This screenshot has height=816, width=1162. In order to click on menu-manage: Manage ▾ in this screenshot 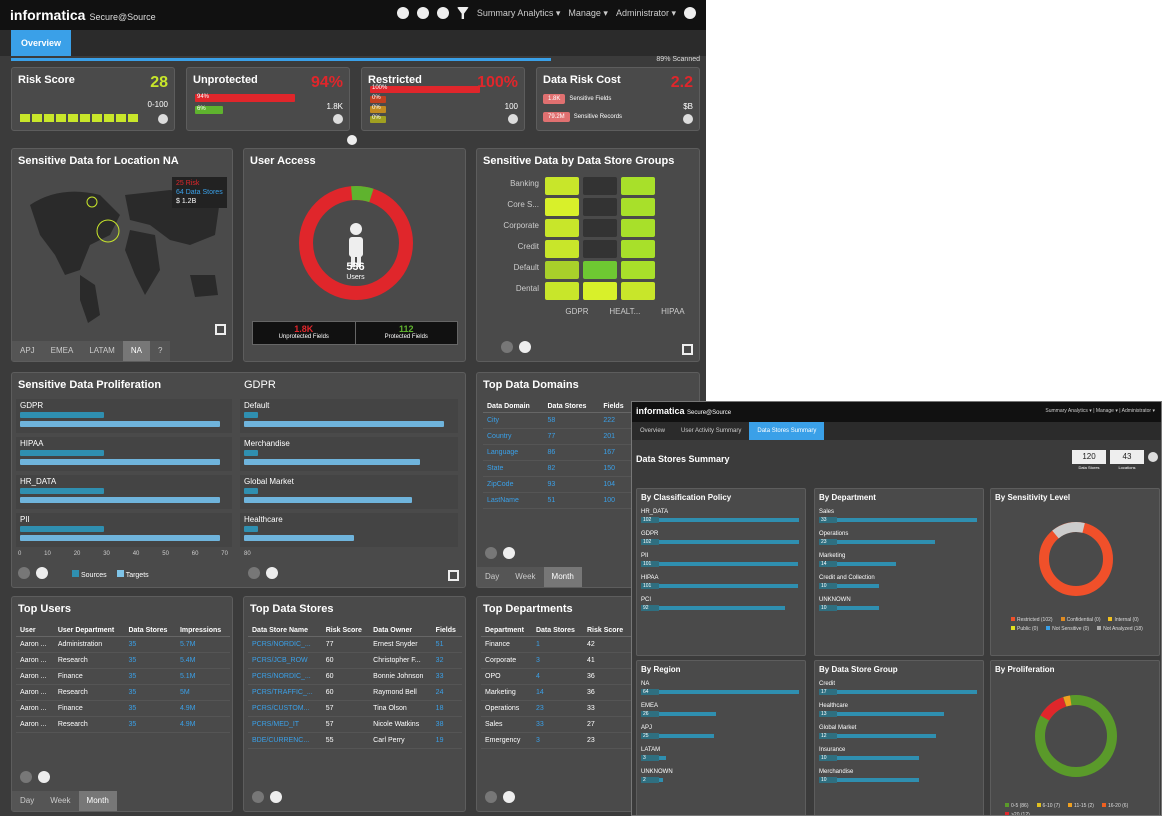, I will do `click(588, 13)`.